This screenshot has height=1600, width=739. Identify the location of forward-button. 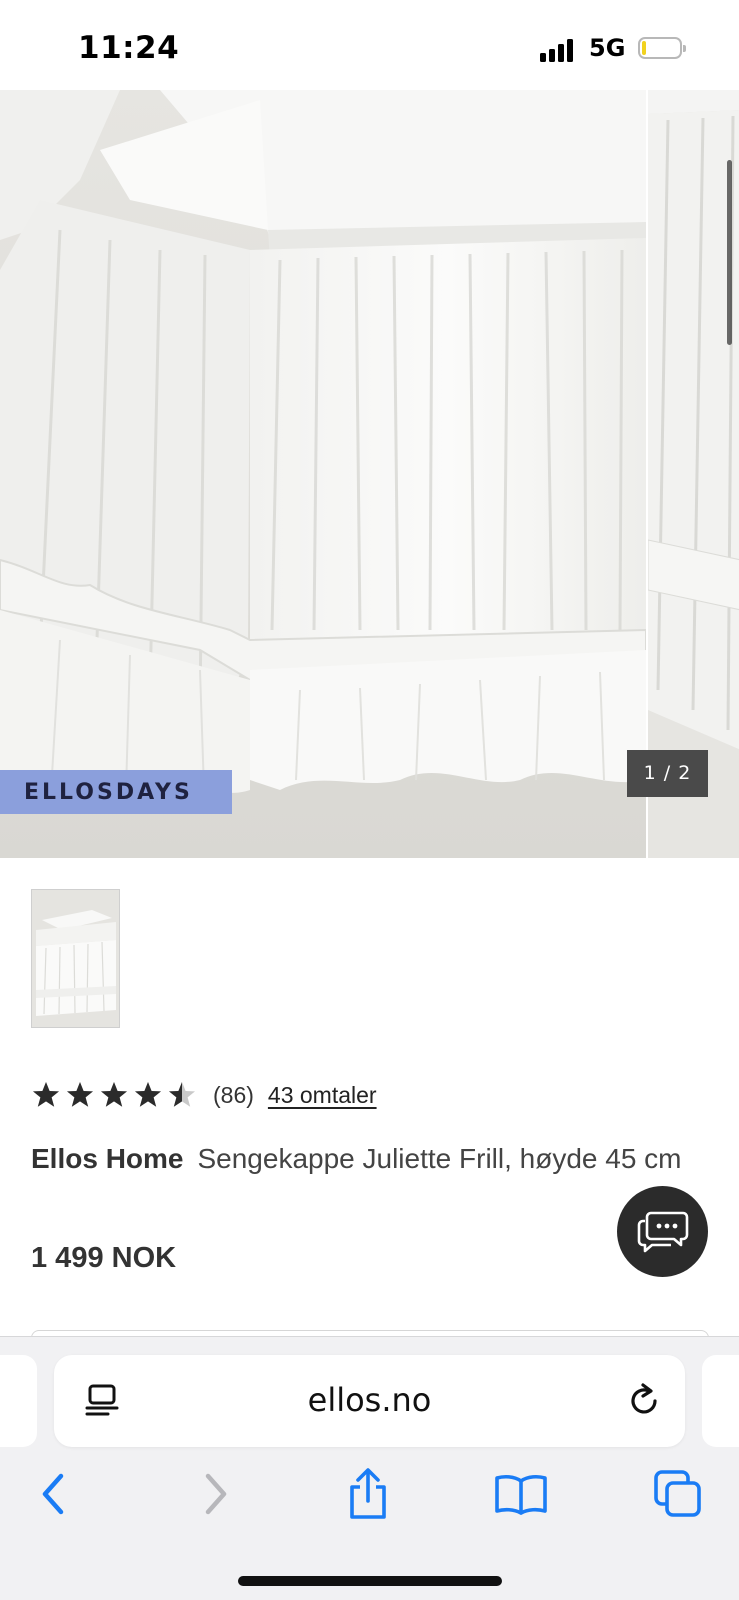
(215, 1494).